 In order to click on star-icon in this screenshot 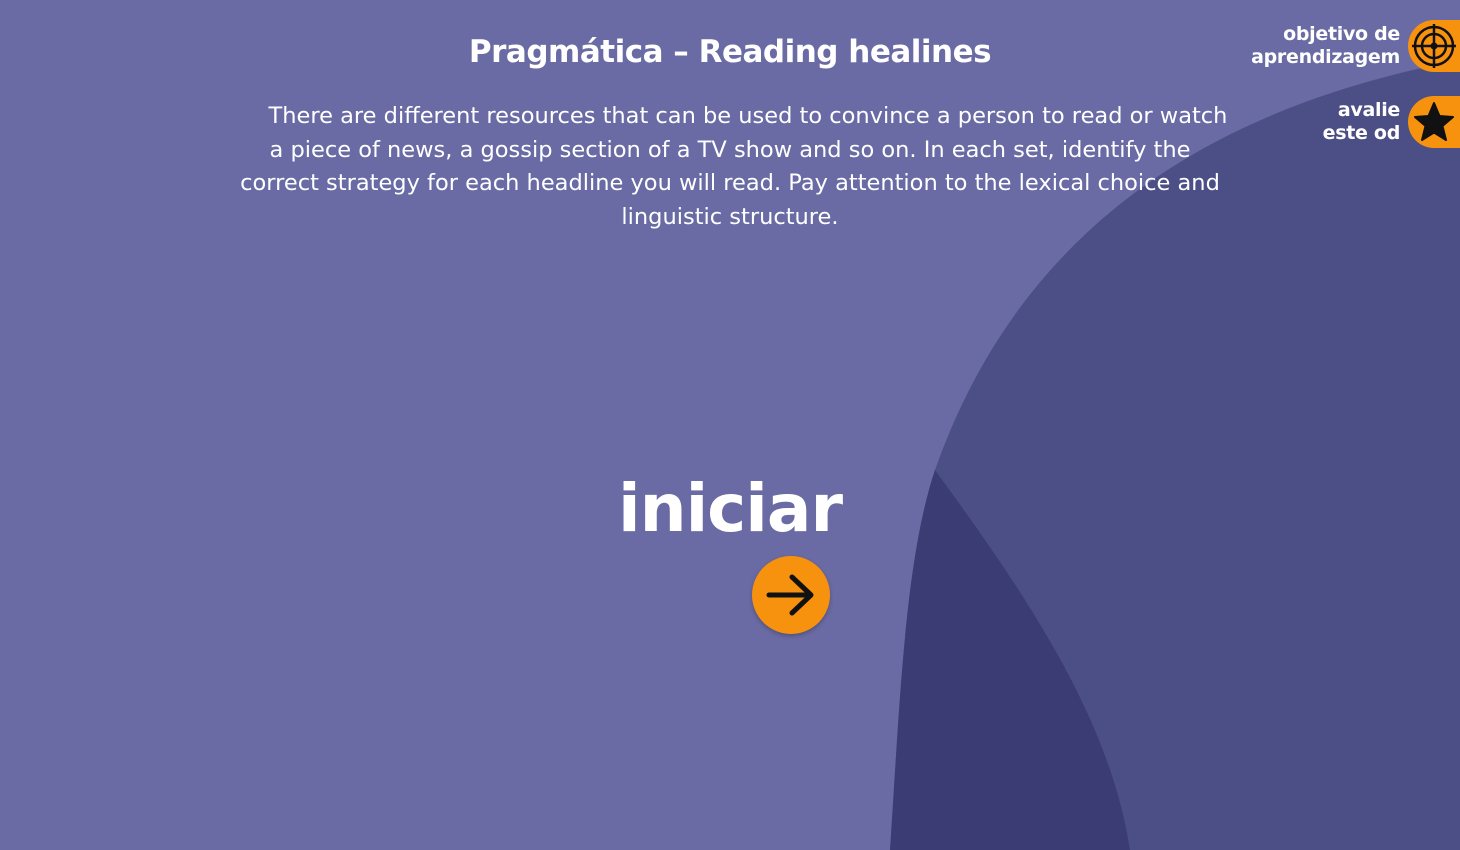, I will do `click(1434, 121)`.